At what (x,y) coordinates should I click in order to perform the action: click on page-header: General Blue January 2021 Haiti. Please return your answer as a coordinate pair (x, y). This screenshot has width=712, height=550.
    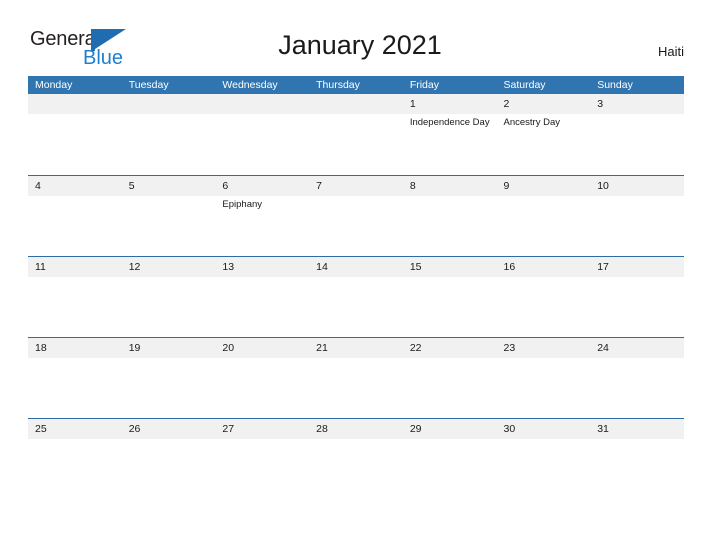
    Looking at the image, I should click on (356, 38).